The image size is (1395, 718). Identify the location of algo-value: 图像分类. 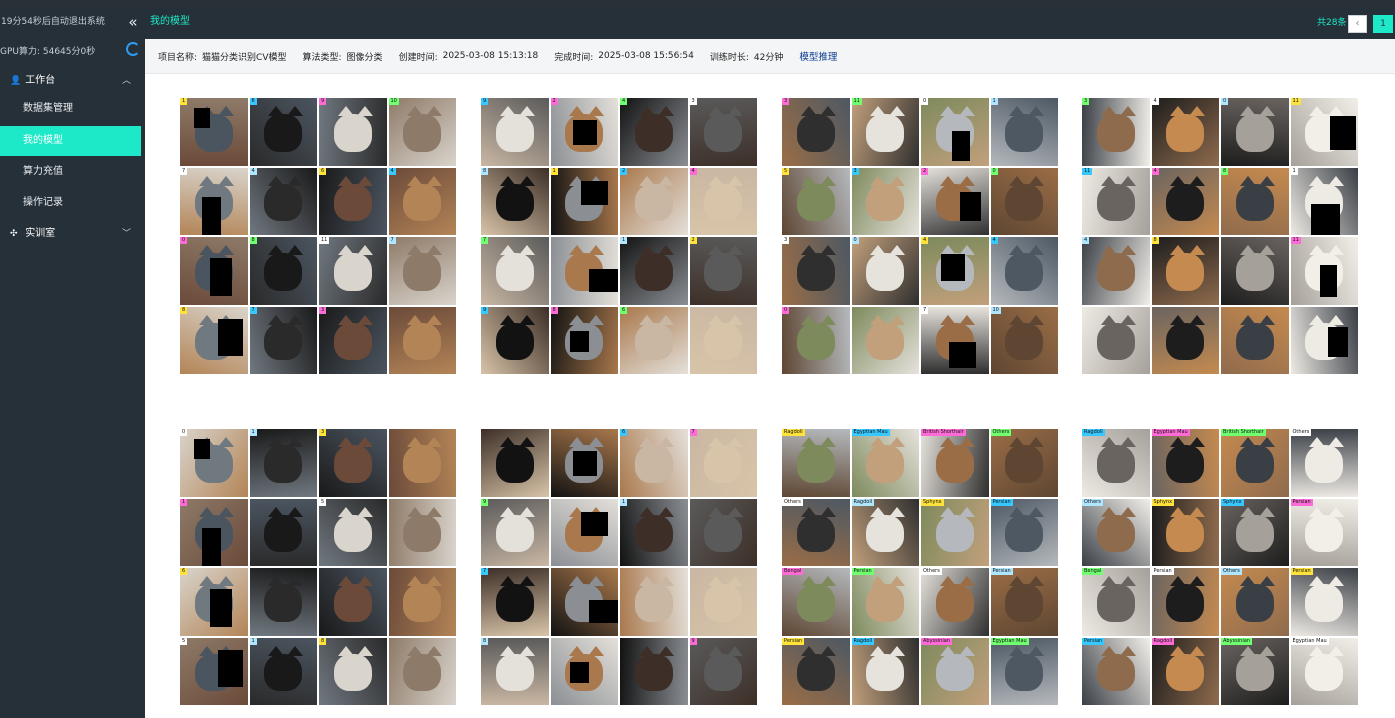
(364, 57).